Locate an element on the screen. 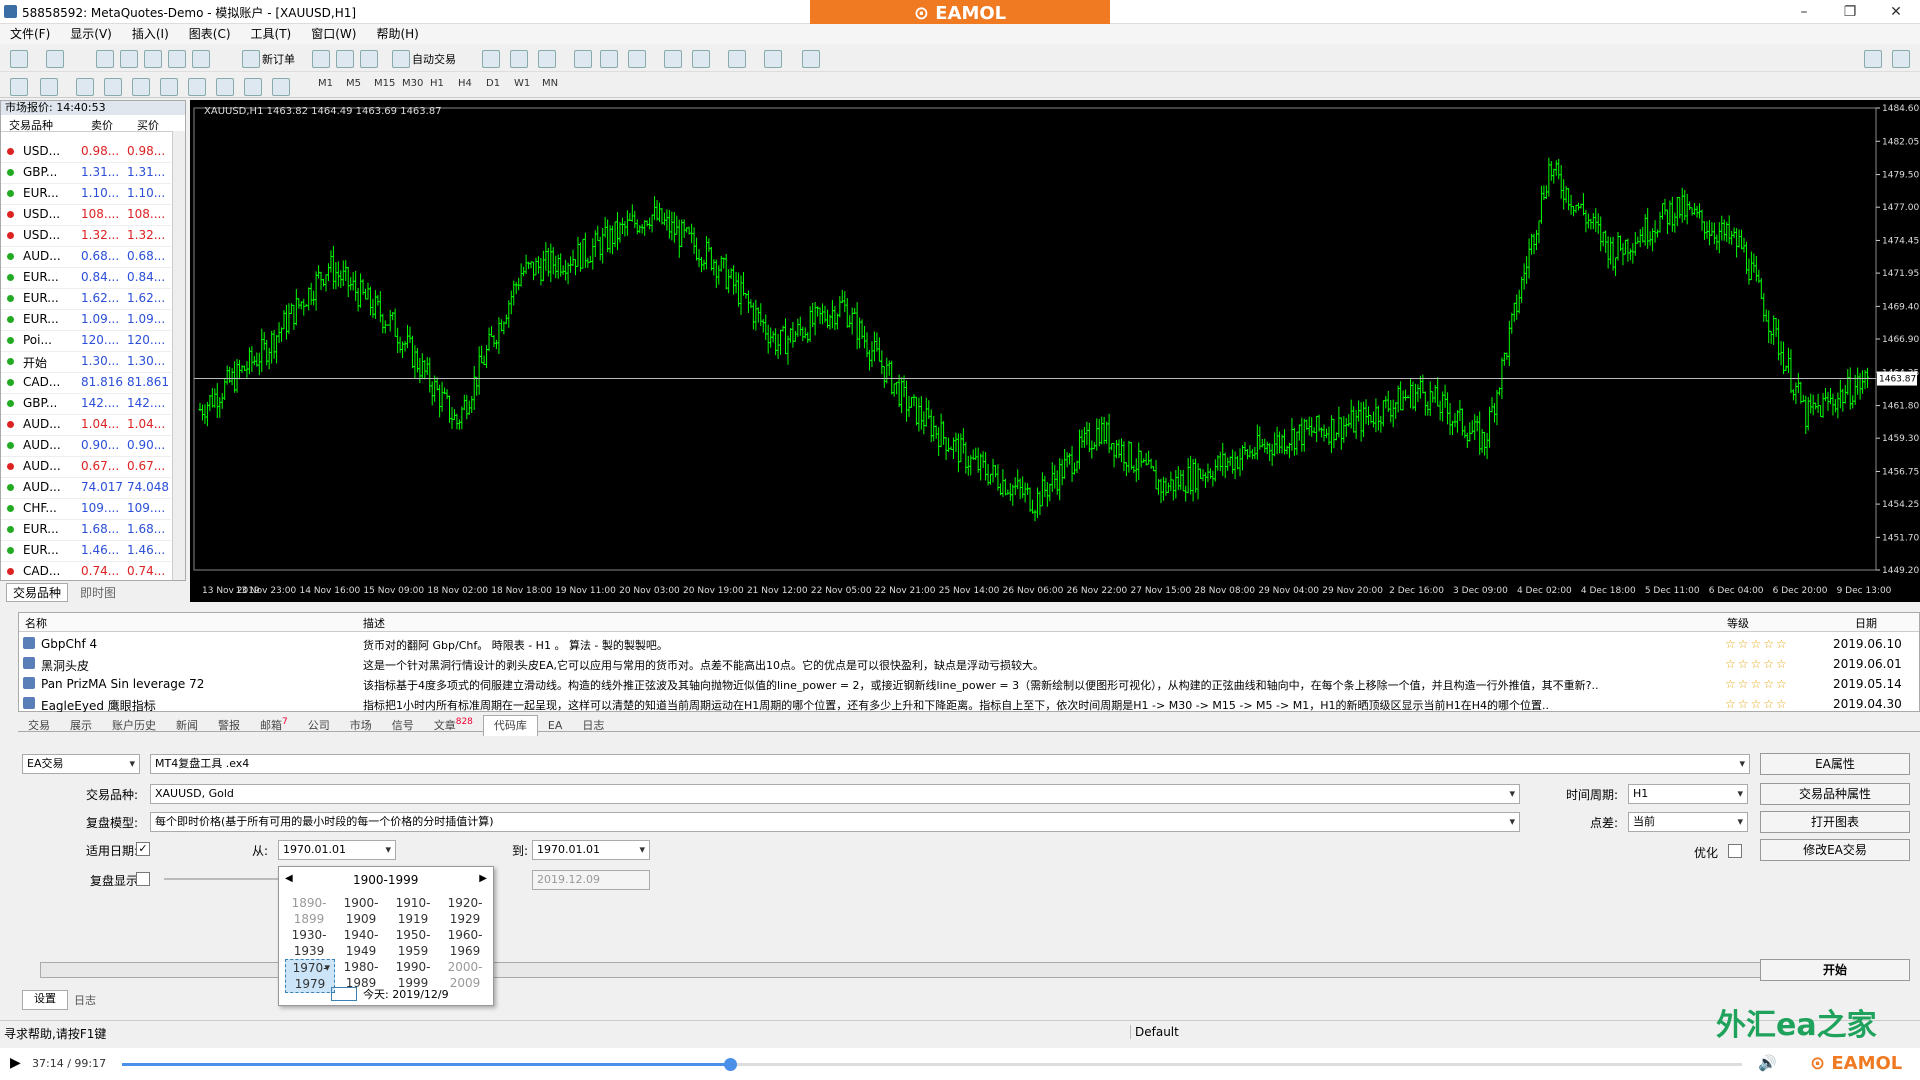  menu-item-3: 图表(C) is located at coordinates (210, 34).